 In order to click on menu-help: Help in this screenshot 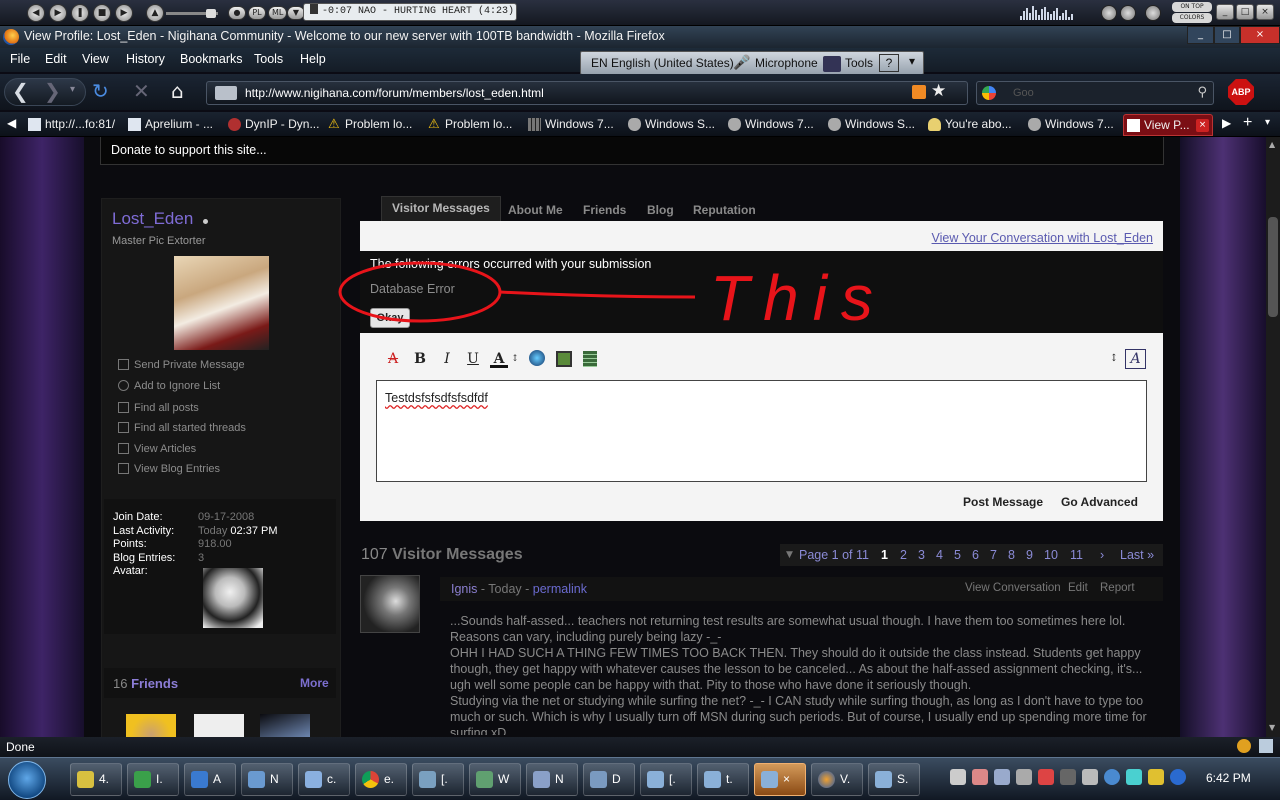, I will do `click(313, 59)`.